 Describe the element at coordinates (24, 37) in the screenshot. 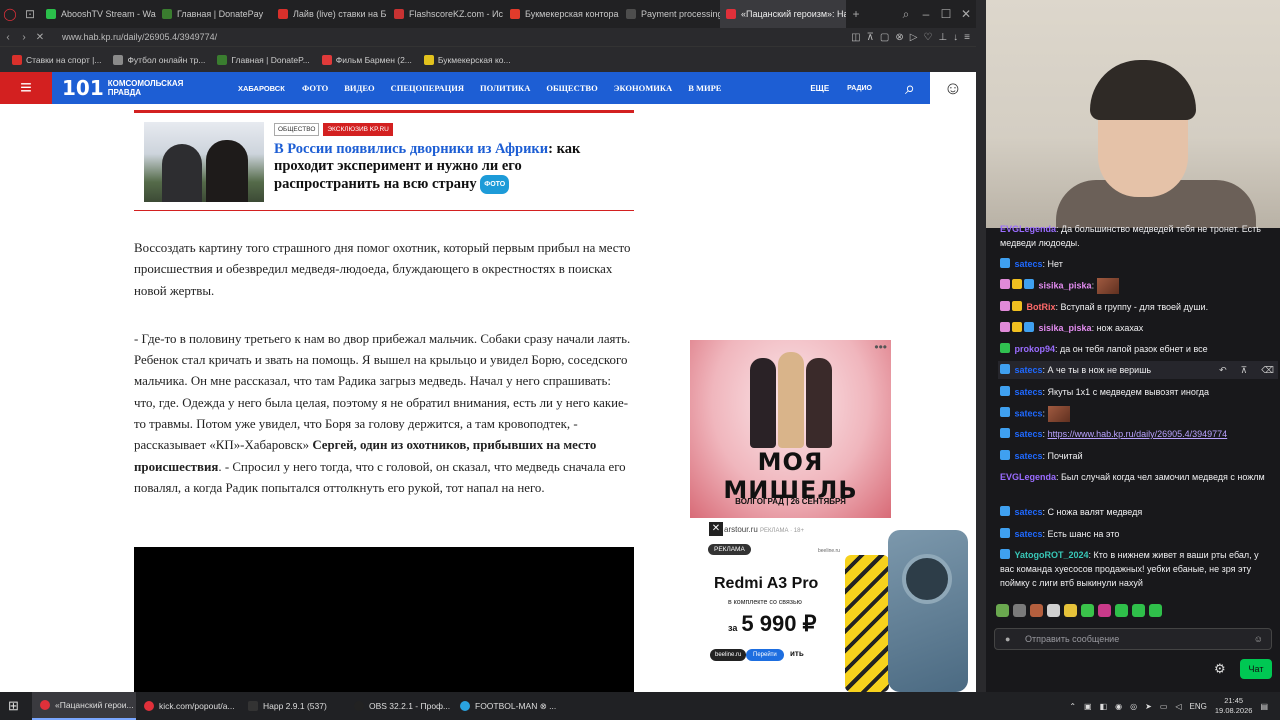

I see `forward-icon: ›` at that location.